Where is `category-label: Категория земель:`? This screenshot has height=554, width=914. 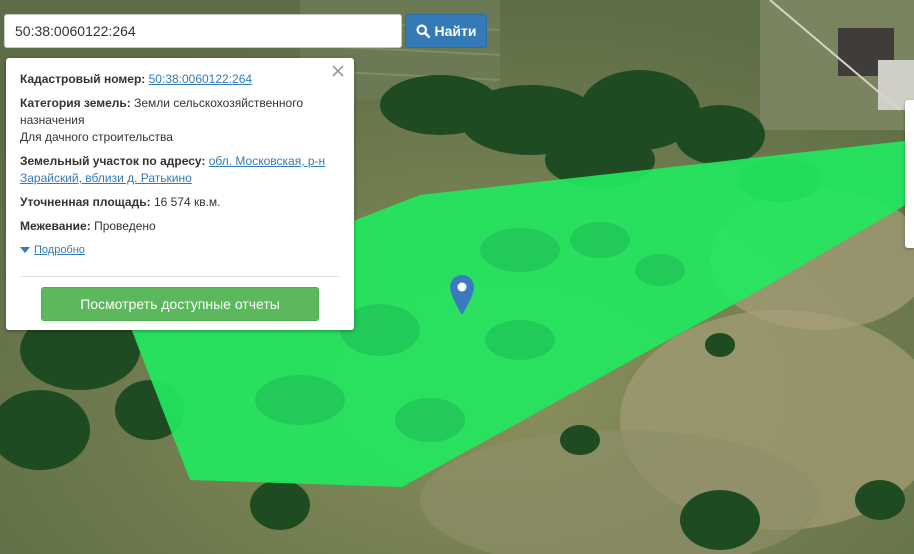
category-label: Категория земель: is located at coordinates (75, 103).